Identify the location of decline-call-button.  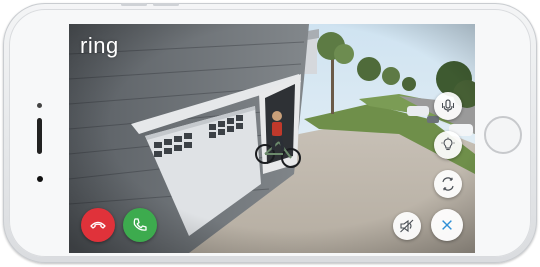
(98, 225).